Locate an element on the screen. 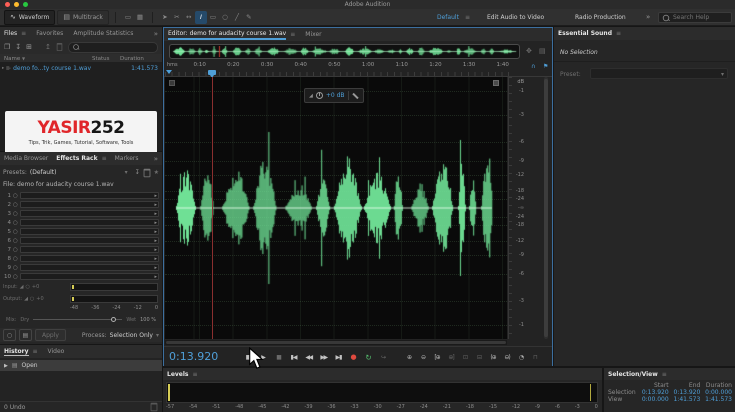  transport-skip-to-start-button: ▮◀ is located at coordinates (293, 357).